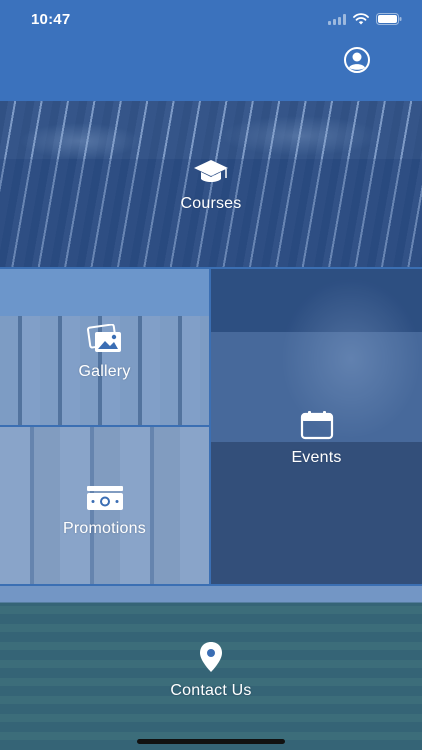 The height and width of the screenshot is (750, 422). I want to click on status-time: 10:47, so click(51, 19).